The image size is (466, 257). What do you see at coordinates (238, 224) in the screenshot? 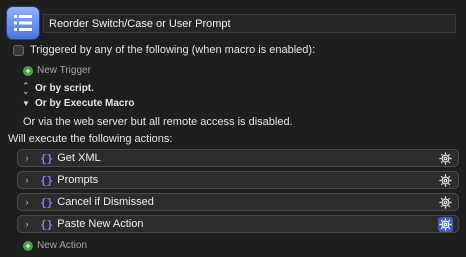
I see `action-paste-new-action: › {} Paste New Action` at bounding box center [238, 224].